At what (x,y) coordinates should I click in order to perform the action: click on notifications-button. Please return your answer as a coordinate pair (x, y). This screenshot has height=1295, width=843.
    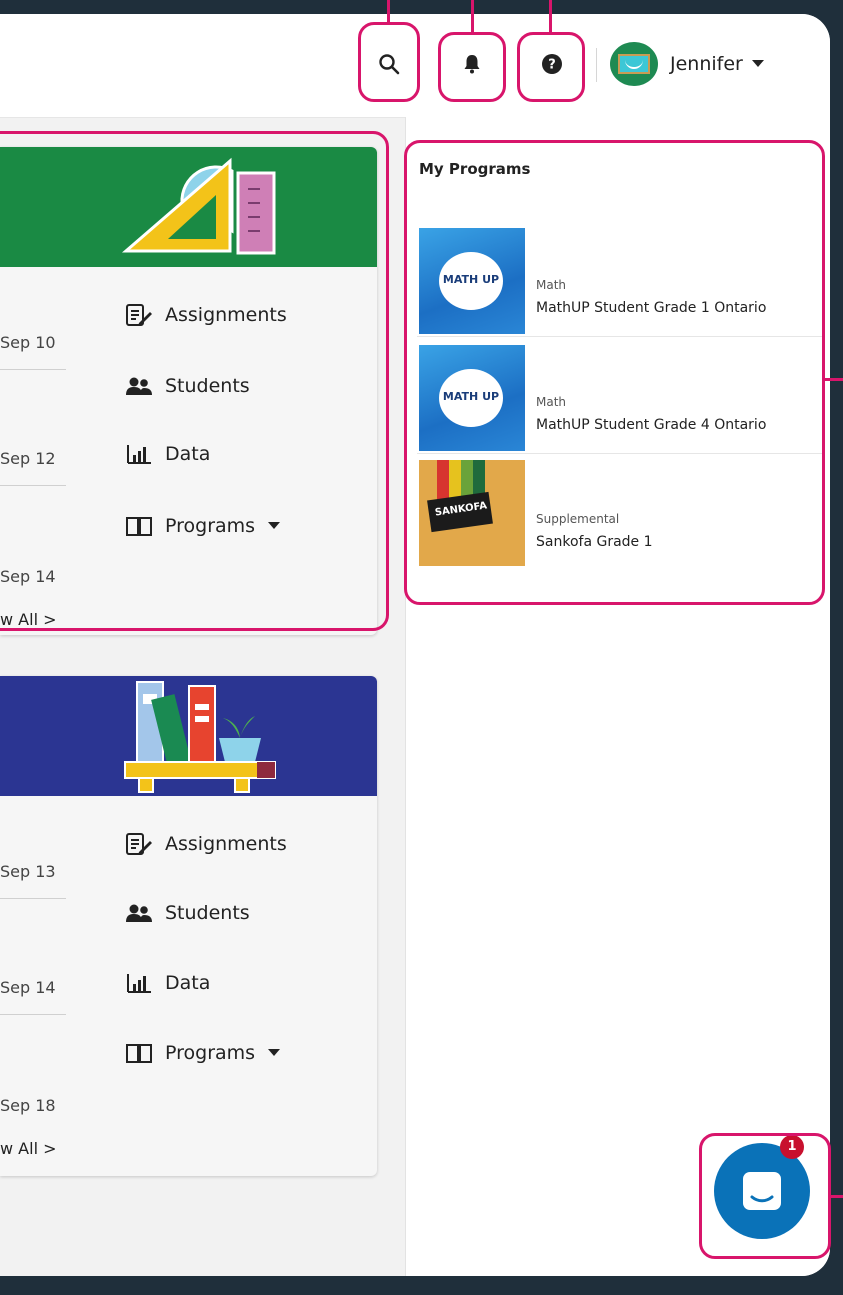
    Looking at the image, I should click on (472, 64).